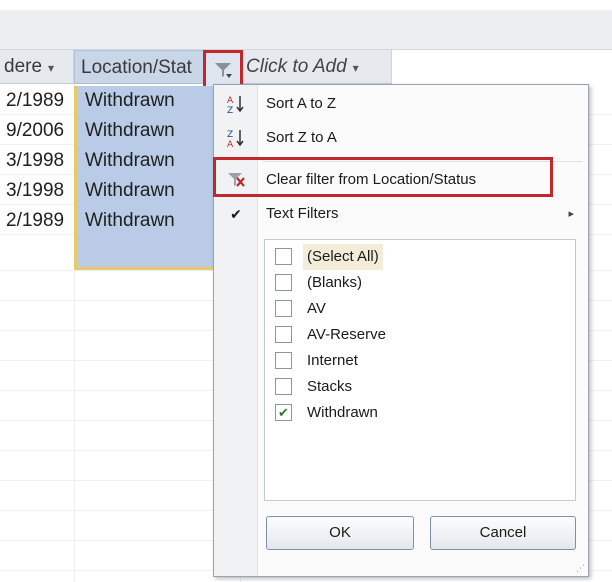  What do you see at coordinates (340, 533) in the screenshot?
I see `ok-button: OK` at bounding box center [340, 533].